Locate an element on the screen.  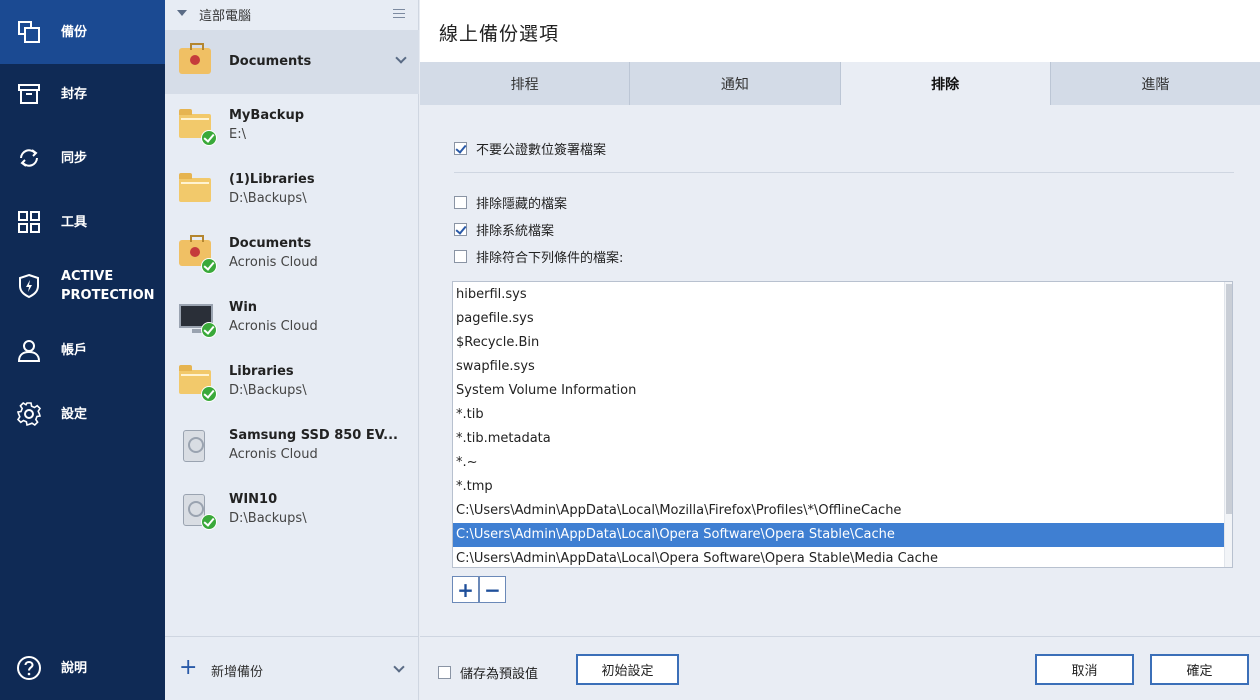
backup-item-win: Win Acronis Cloud is located at coordinates (292, 318).